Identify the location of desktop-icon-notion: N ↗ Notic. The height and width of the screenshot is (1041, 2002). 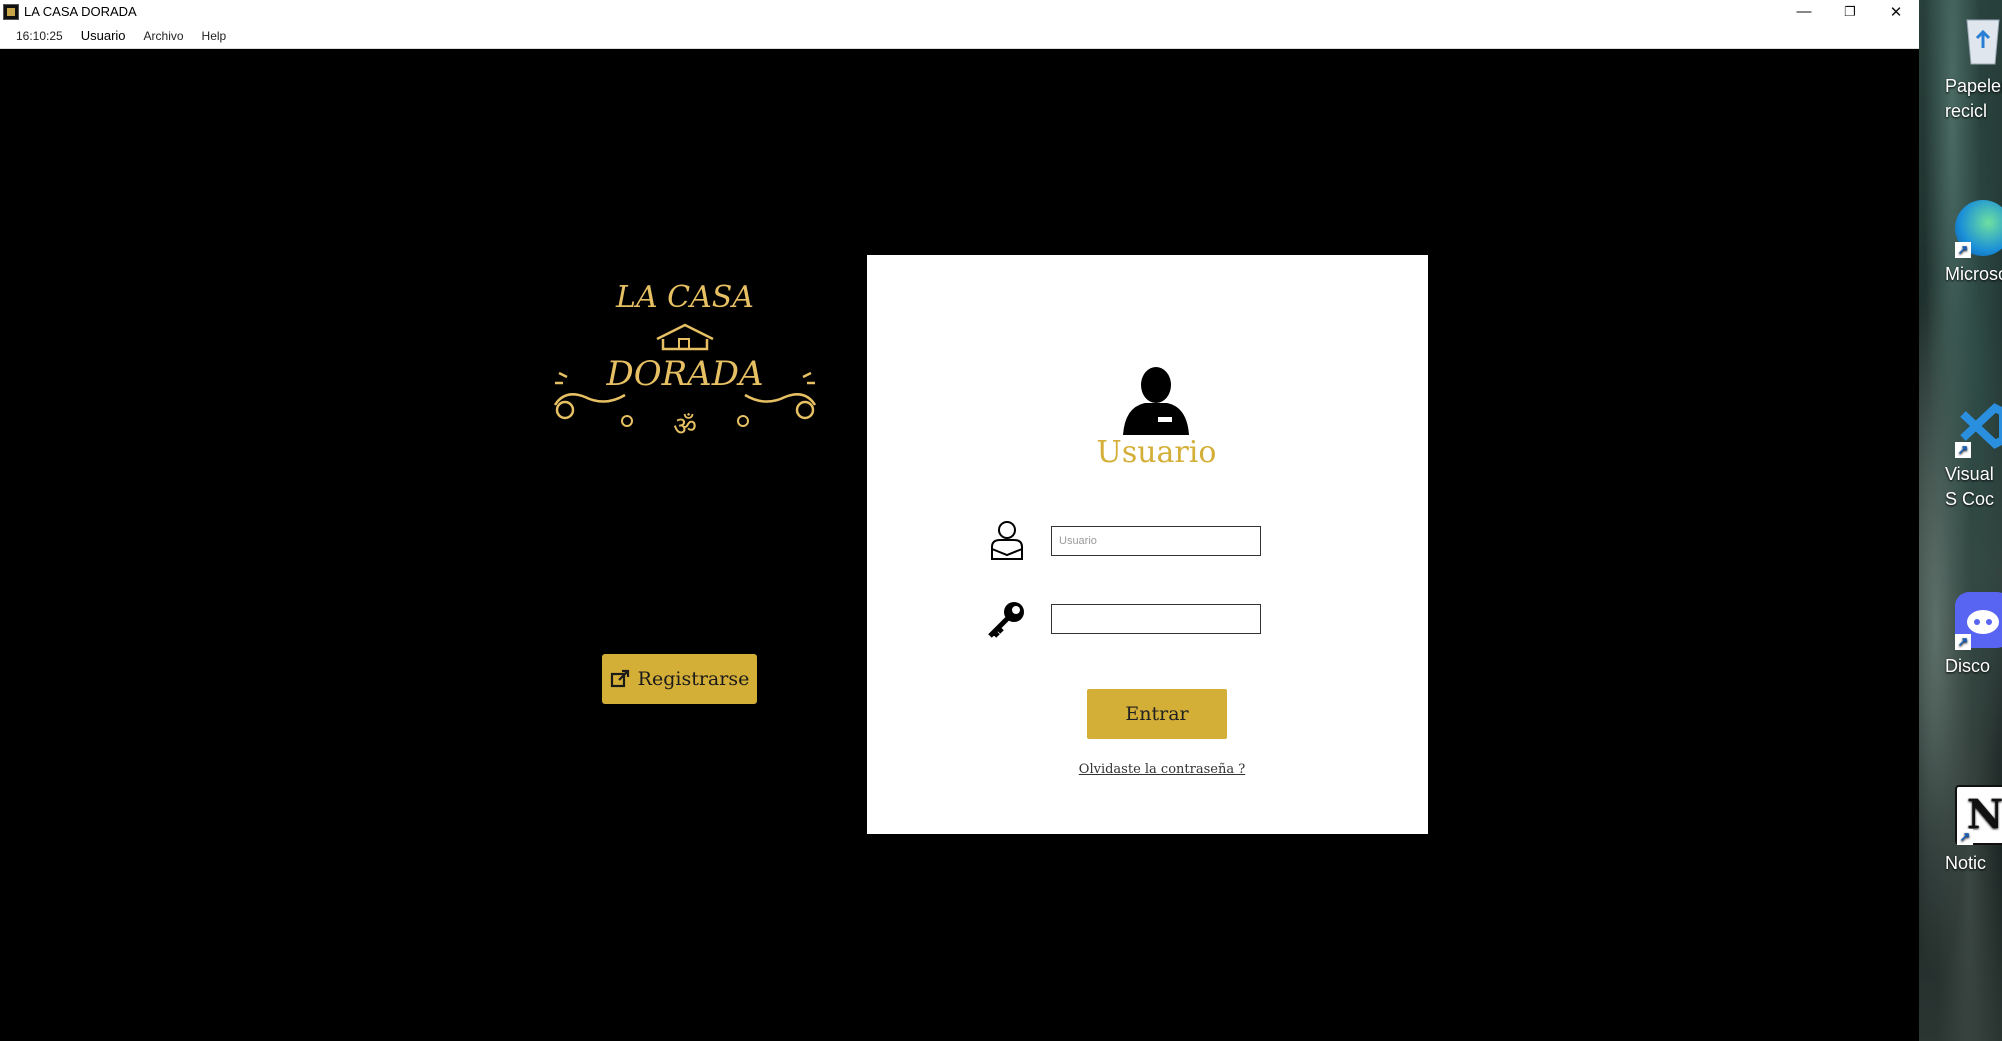
(1960, 830).